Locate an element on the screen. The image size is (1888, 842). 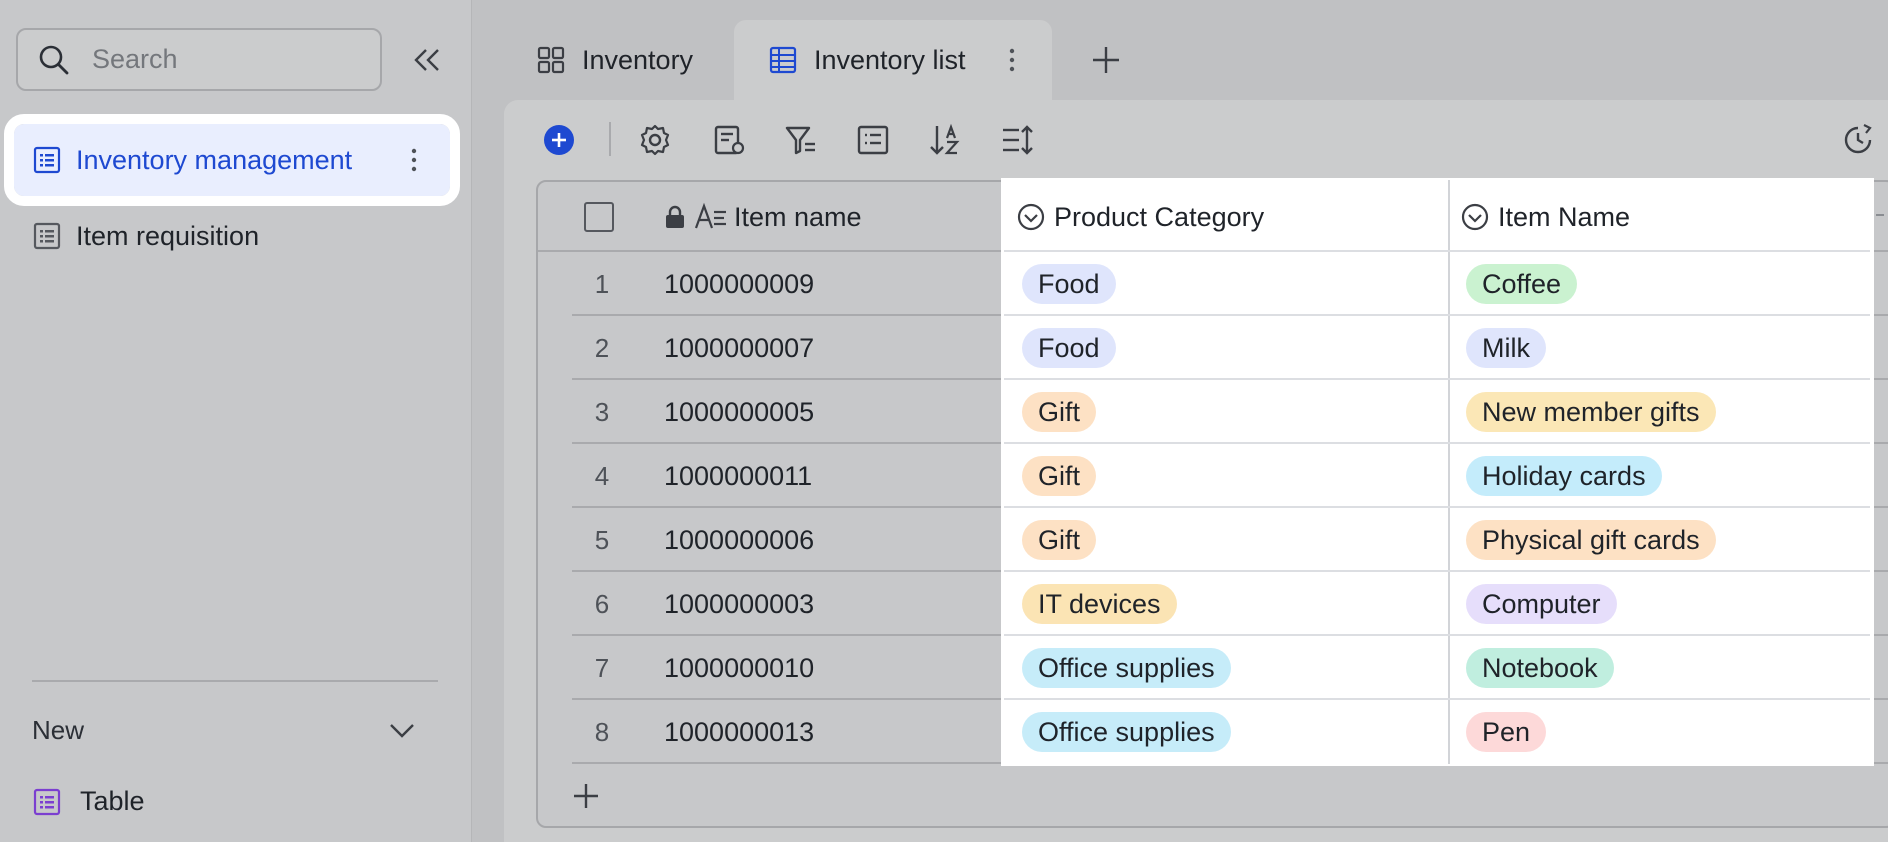
sidebar-item-item-requisition: Item requisition is located at coordinates (232, 236).